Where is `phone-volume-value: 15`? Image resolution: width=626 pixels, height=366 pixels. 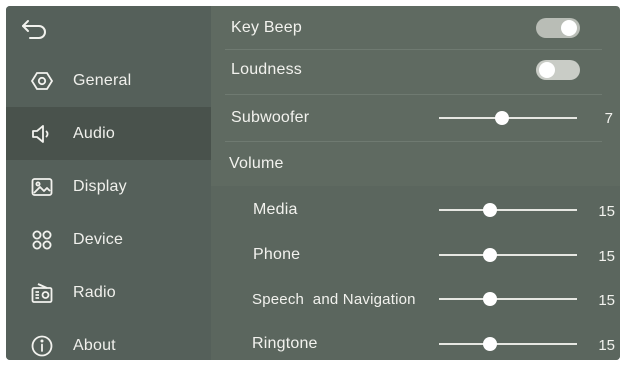
phone-volume-value: 15 is located at coordinates (606, 256).